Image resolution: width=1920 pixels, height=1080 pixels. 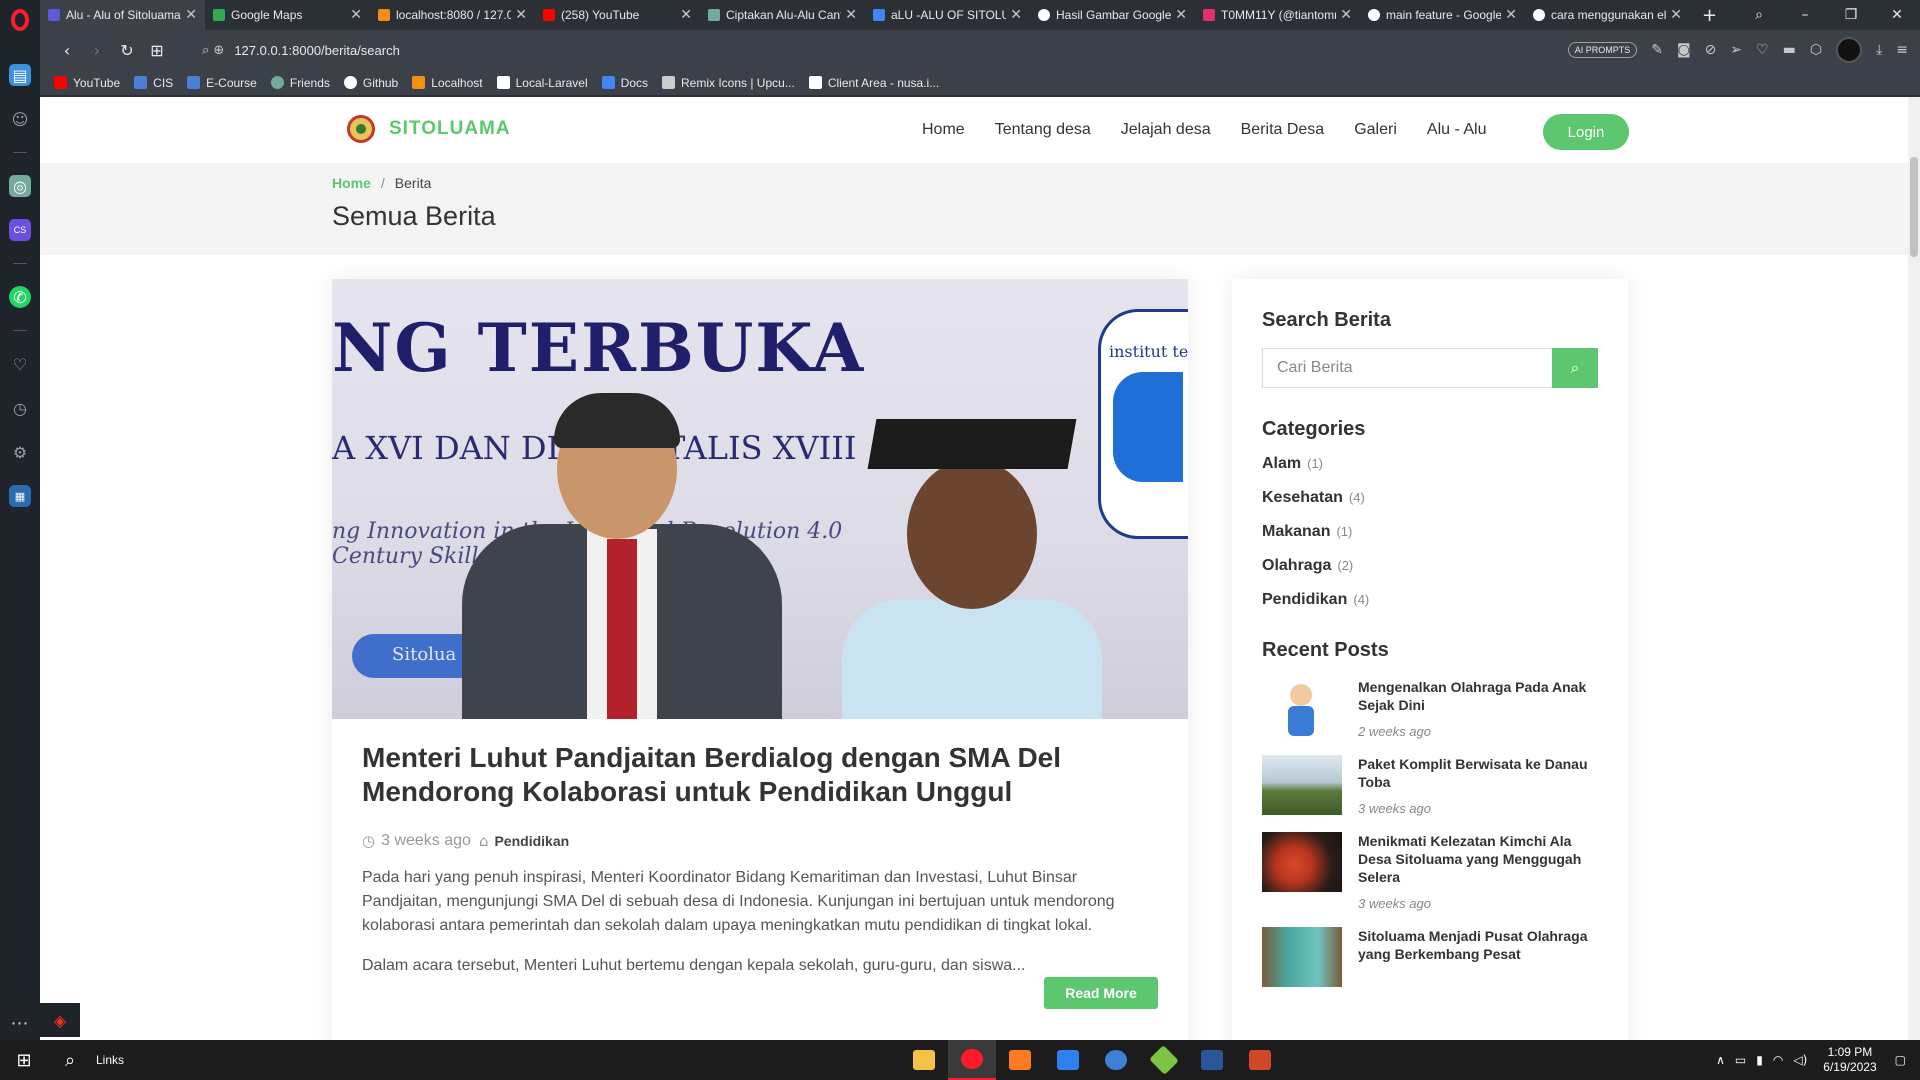 I want to click on profile-avatar, so click(x=1849, y=50).